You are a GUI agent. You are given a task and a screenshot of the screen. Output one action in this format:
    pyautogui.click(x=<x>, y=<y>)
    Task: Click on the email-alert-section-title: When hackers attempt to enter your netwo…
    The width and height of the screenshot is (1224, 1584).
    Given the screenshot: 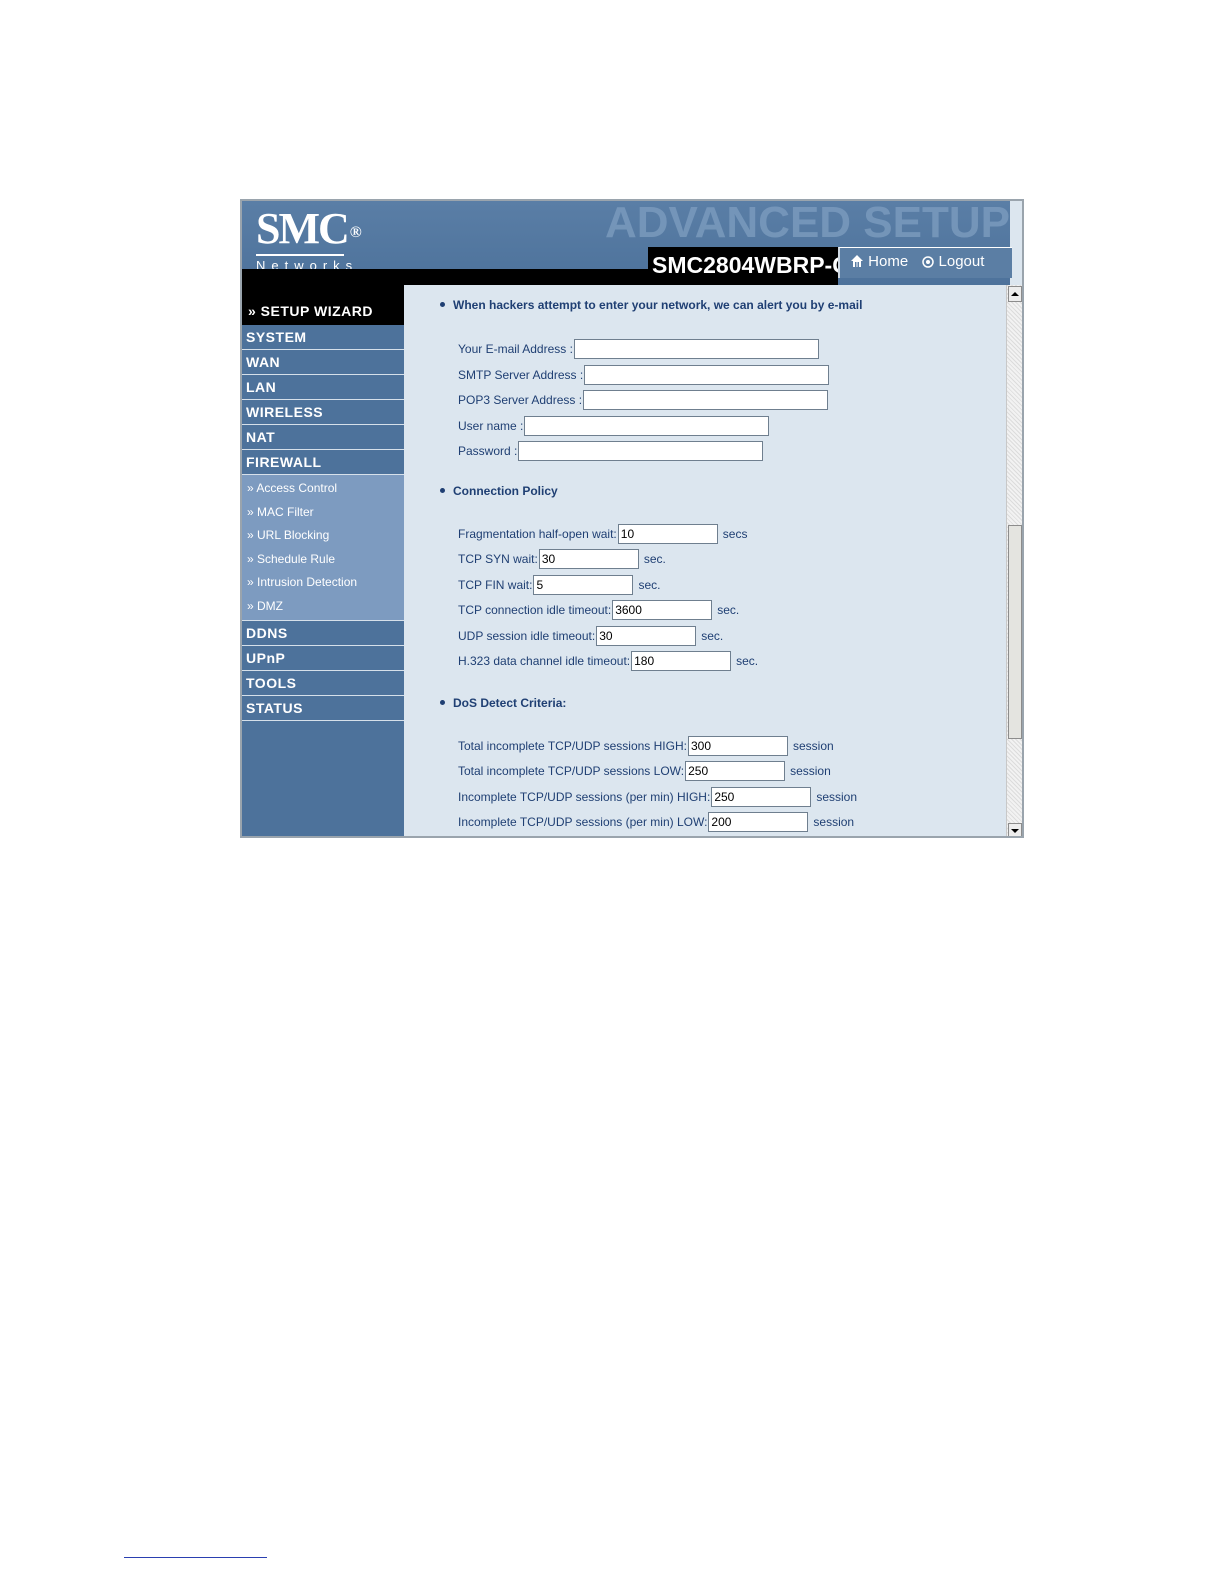 What is the action you would take?
    pyautogui.click(x=651, y=305)
    